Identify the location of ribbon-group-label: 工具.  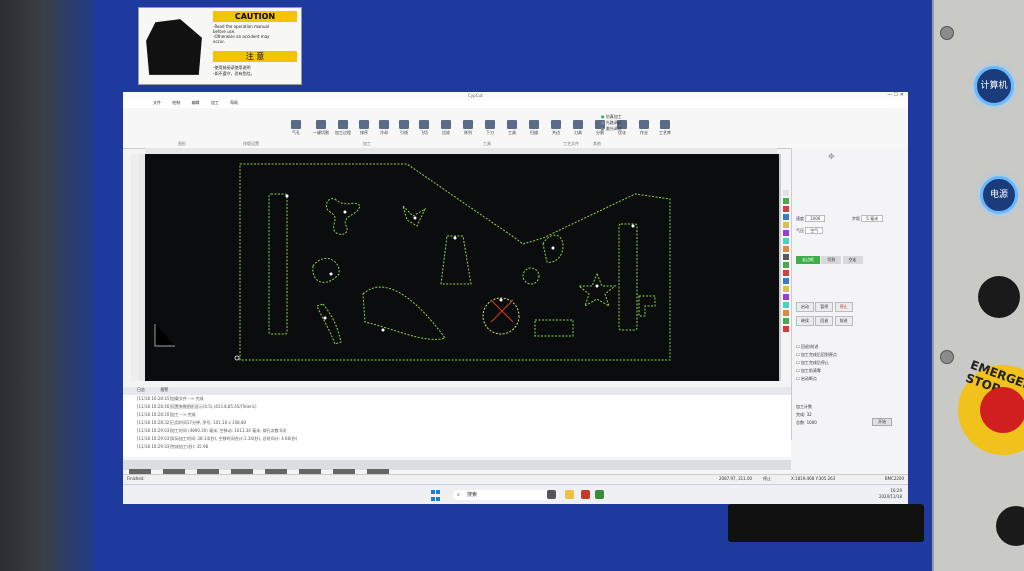
(487, 143).